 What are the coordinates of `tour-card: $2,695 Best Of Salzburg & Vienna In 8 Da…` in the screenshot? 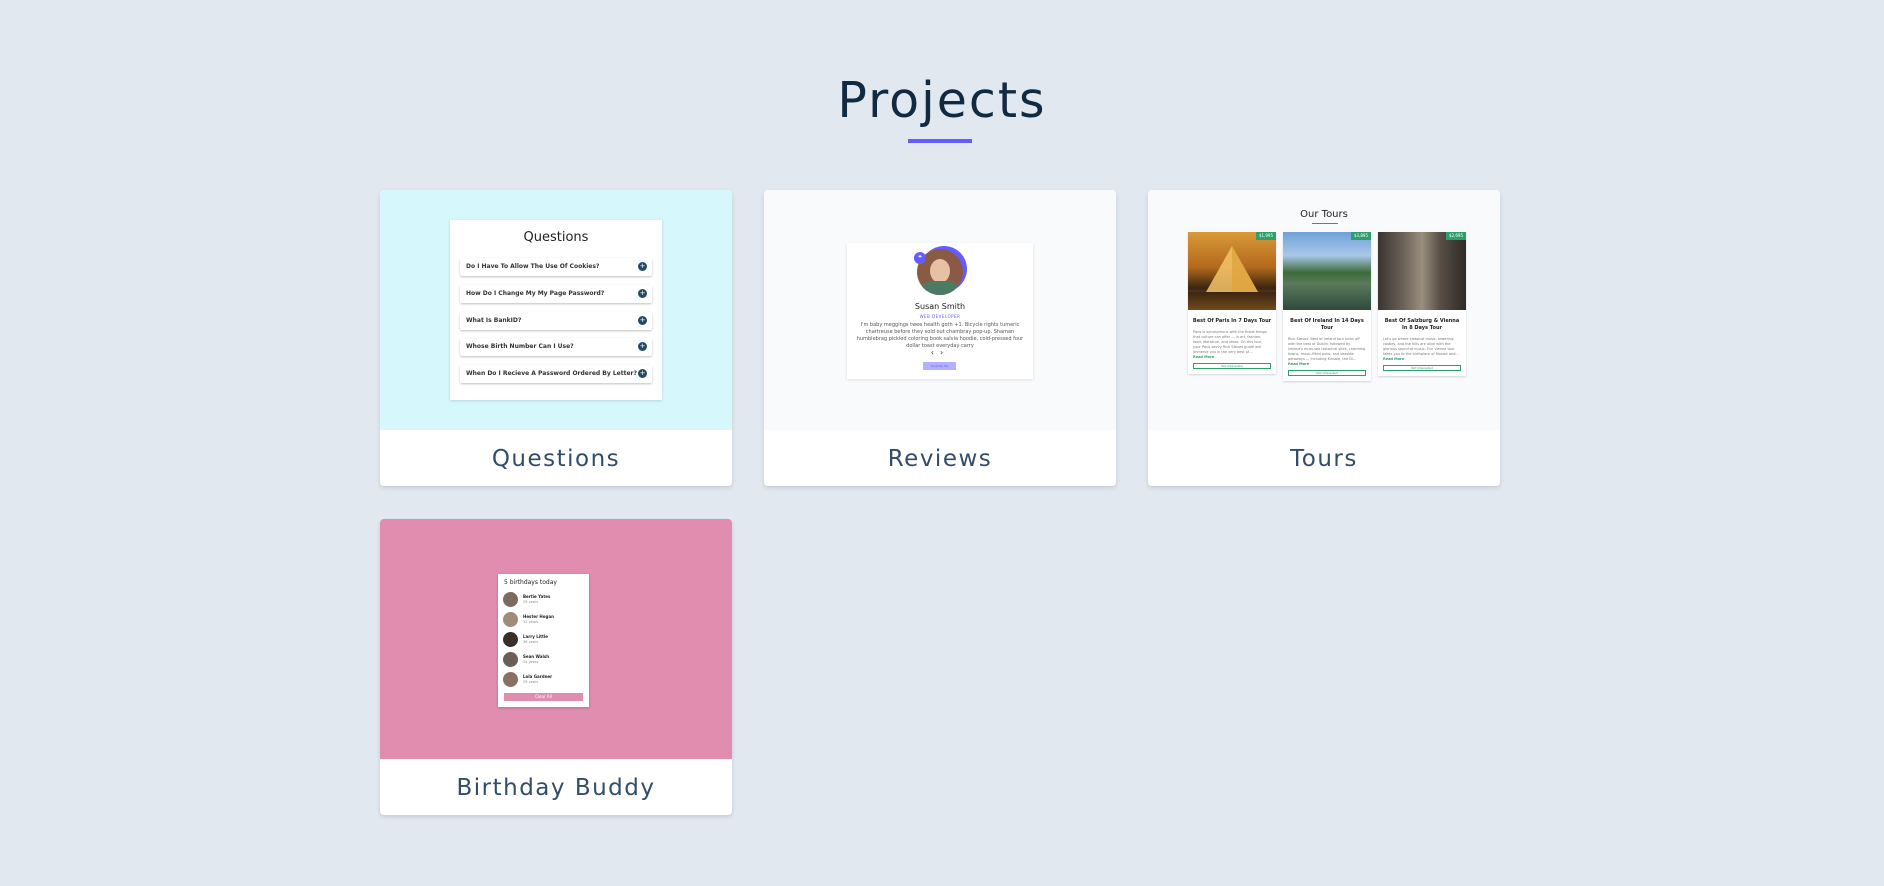 It's located at (1422, 304).